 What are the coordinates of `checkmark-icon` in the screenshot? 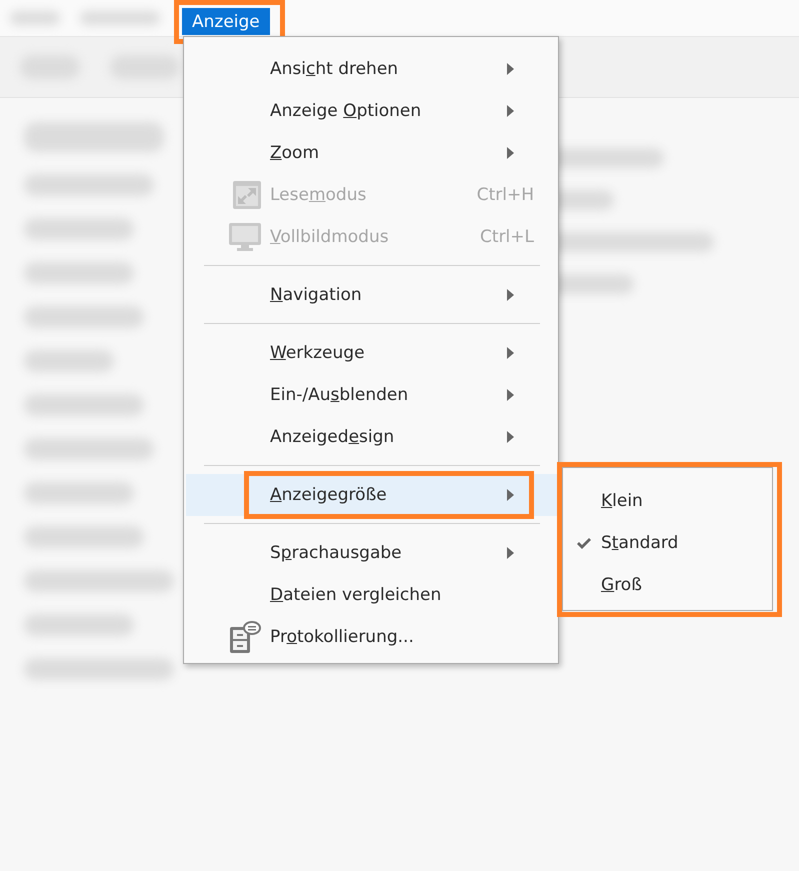 It's located at (584, 543).